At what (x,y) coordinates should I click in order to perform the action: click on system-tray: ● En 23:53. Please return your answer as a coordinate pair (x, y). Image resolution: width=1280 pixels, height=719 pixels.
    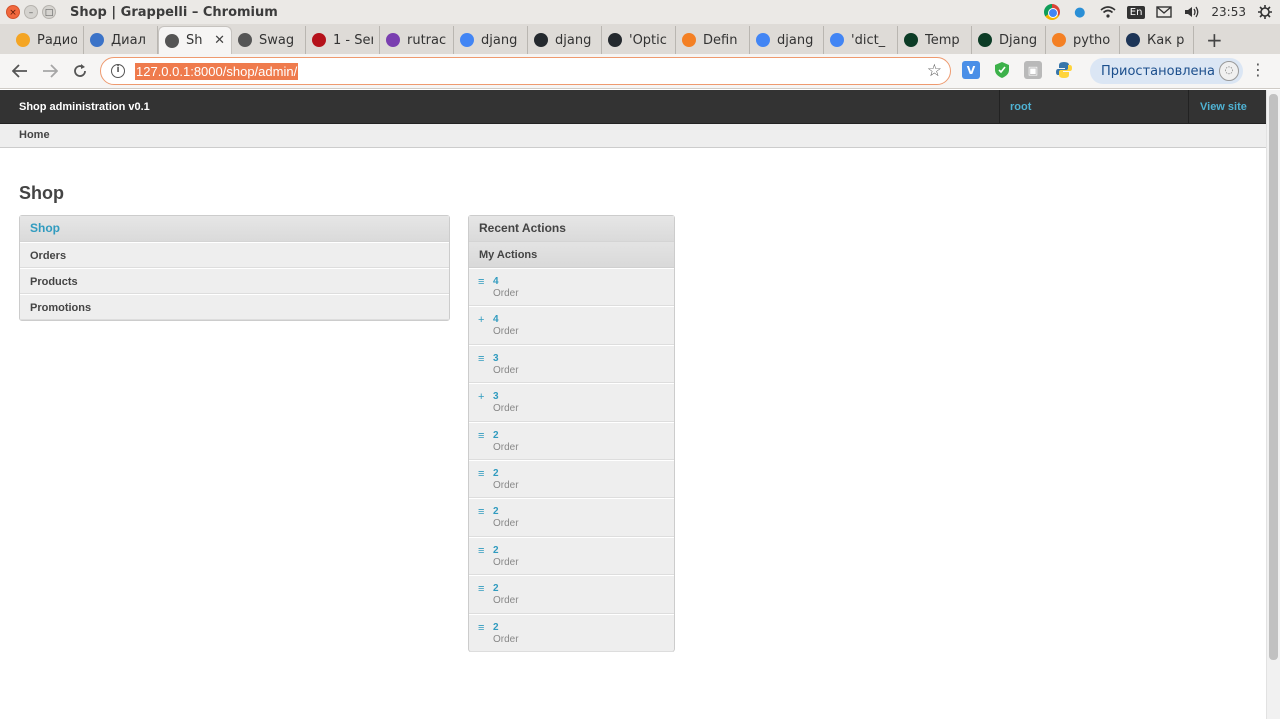
    Looking at the image, I should click on (1158, 12).